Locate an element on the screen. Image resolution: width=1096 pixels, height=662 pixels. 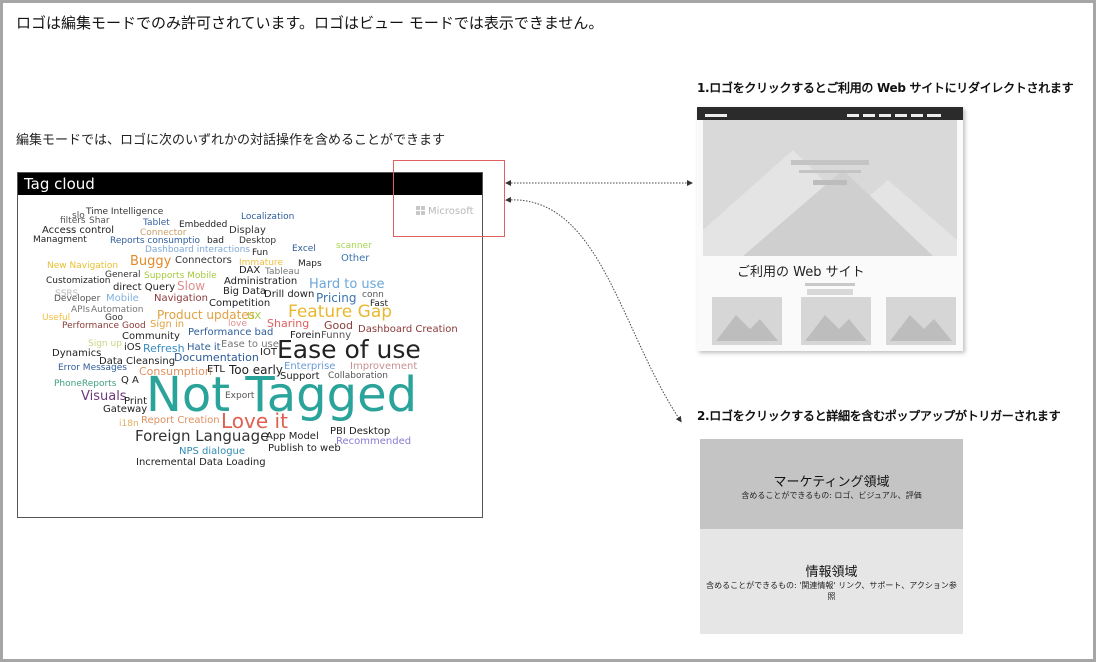
information-area-title: 情報領域 is located at coordinates (831, 572).